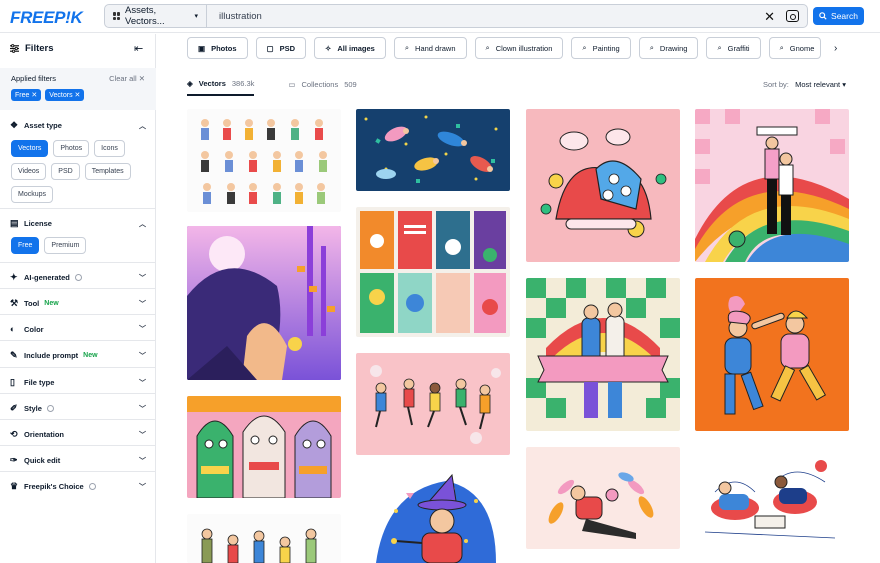  What do you see at coordinates (14, 277) in the screenshot?
I see `ai-icon: ✦` at bounding box center [14, 277].